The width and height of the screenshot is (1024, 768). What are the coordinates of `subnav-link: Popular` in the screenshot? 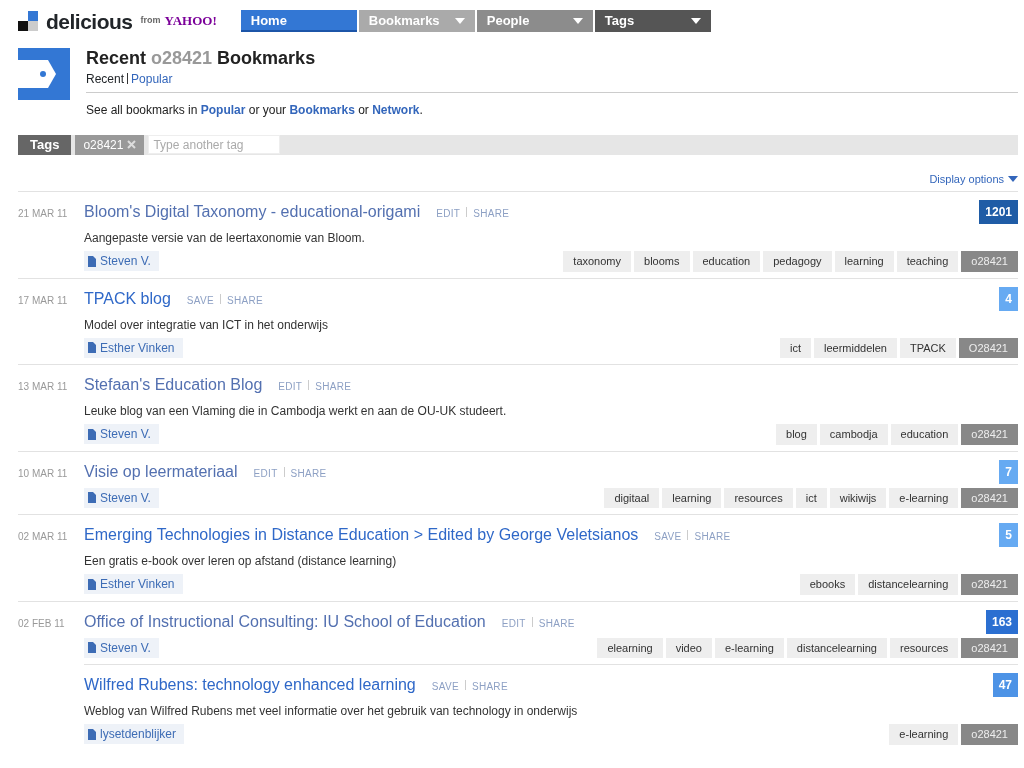 It's located at (152, 78).